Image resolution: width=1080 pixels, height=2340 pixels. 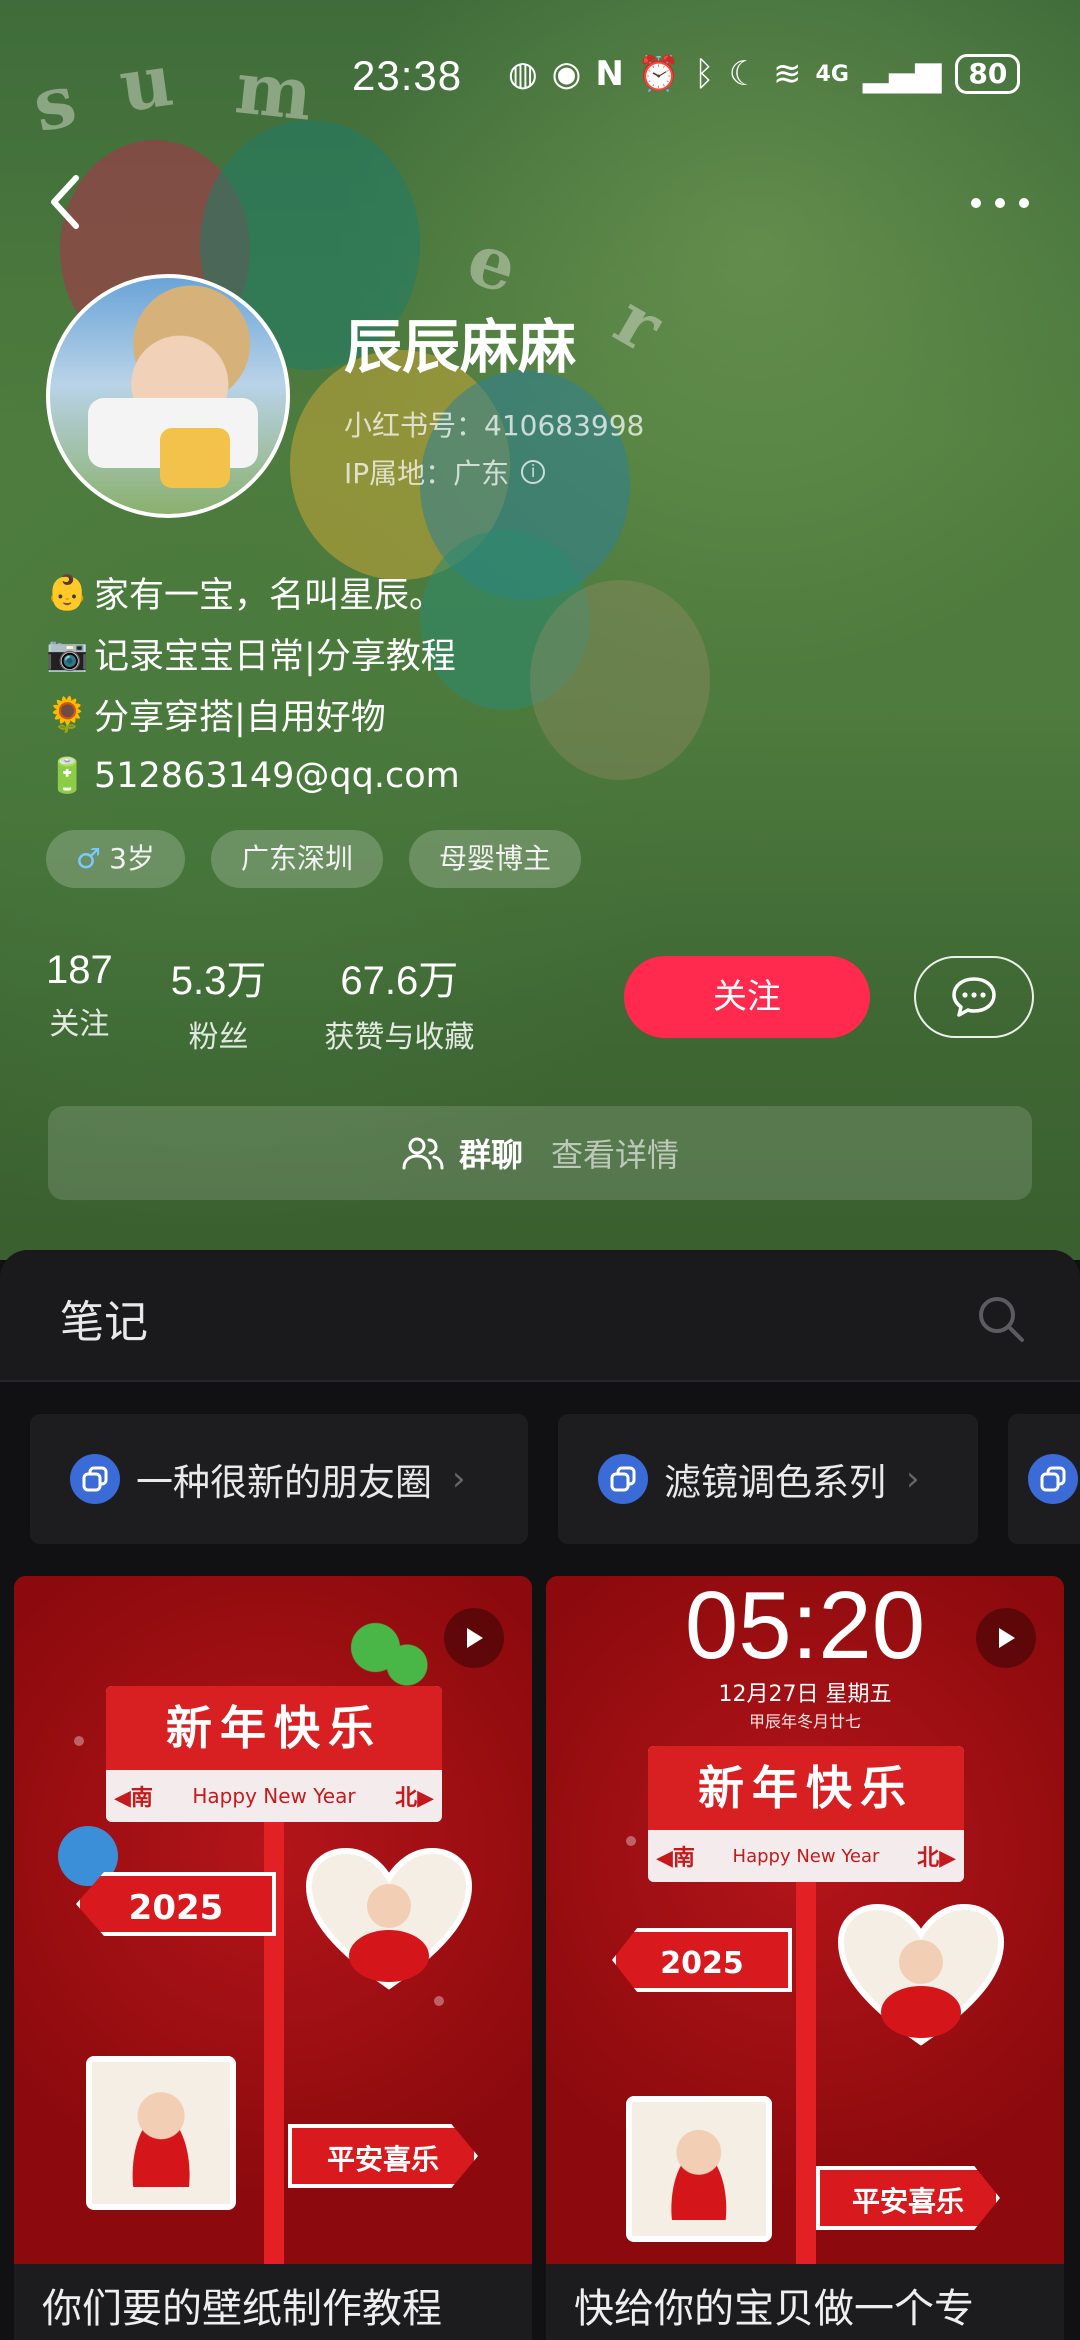 What do you see at coordinates (764, 74) in the screenshot?
I see `status-icons: ◍ ◉ N ⏰ ᛒ ☾ ≋ 4G ▂▄▆ 80` at bounding box center [764, 74].